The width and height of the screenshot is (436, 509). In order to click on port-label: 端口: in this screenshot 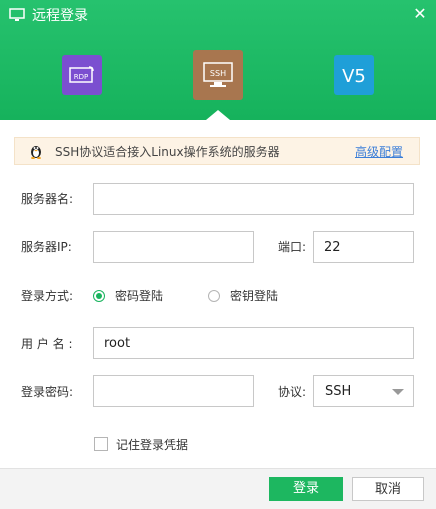, I will do `click(292, 247)`.